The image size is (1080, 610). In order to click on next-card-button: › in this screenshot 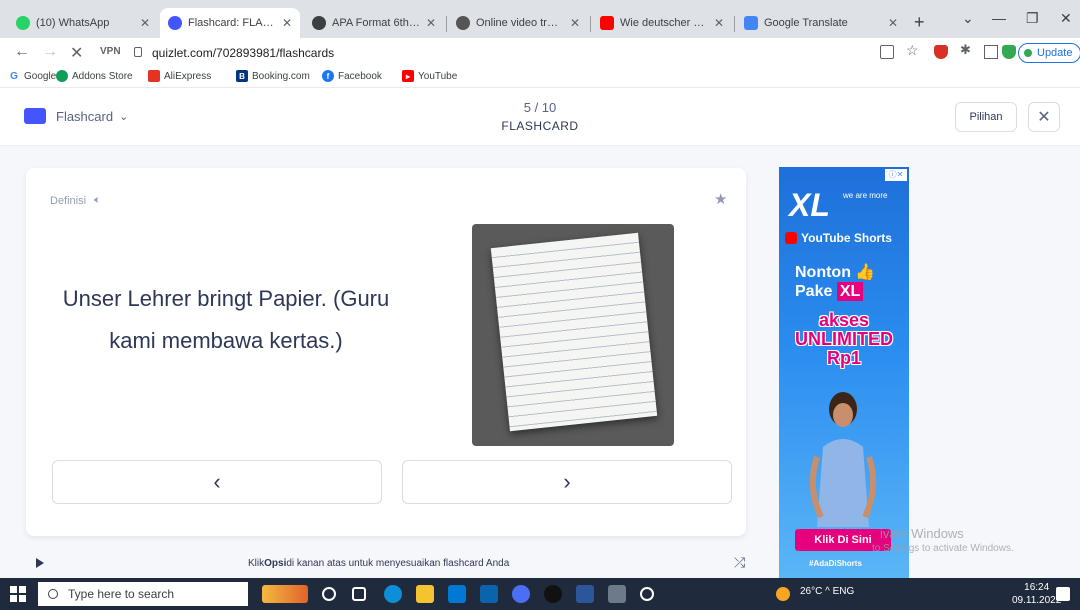, I will do `click(567, 482)`.